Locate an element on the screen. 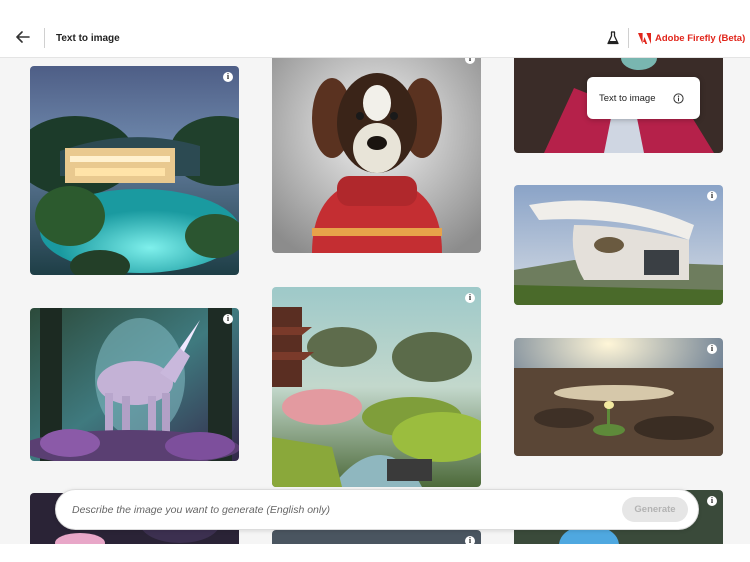  gallery-image-tropical-villa: i is located at coordinates (134, 170).